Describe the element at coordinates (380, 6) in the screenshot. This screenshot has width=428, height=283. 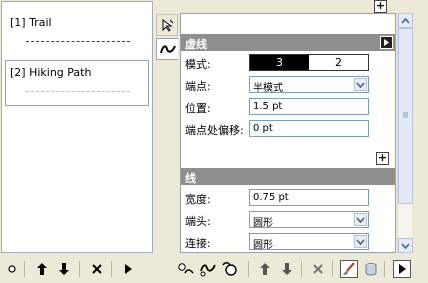
I see `add-section-button: +` at that location.